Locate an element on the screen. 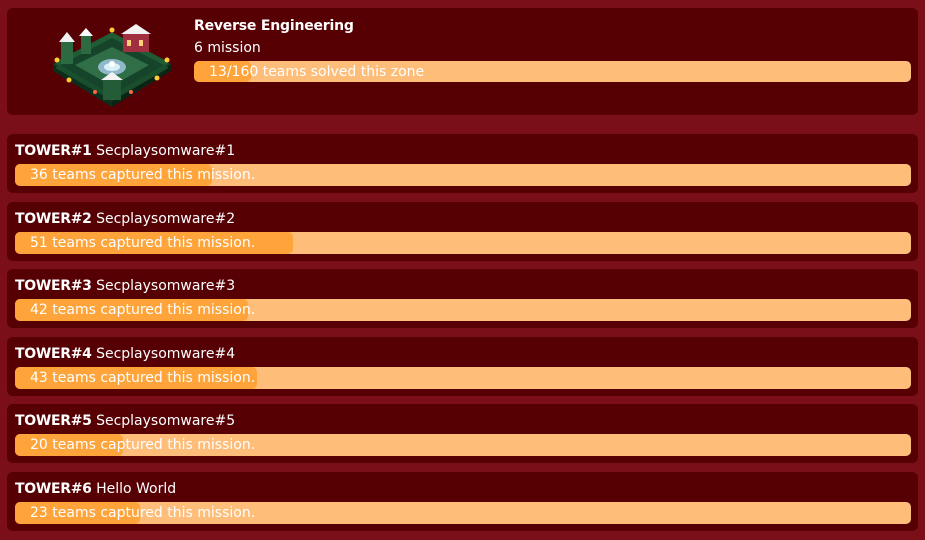 This screenshot has width=925, height=540. mission-name: Hello World is located at coordinates (136, 489).